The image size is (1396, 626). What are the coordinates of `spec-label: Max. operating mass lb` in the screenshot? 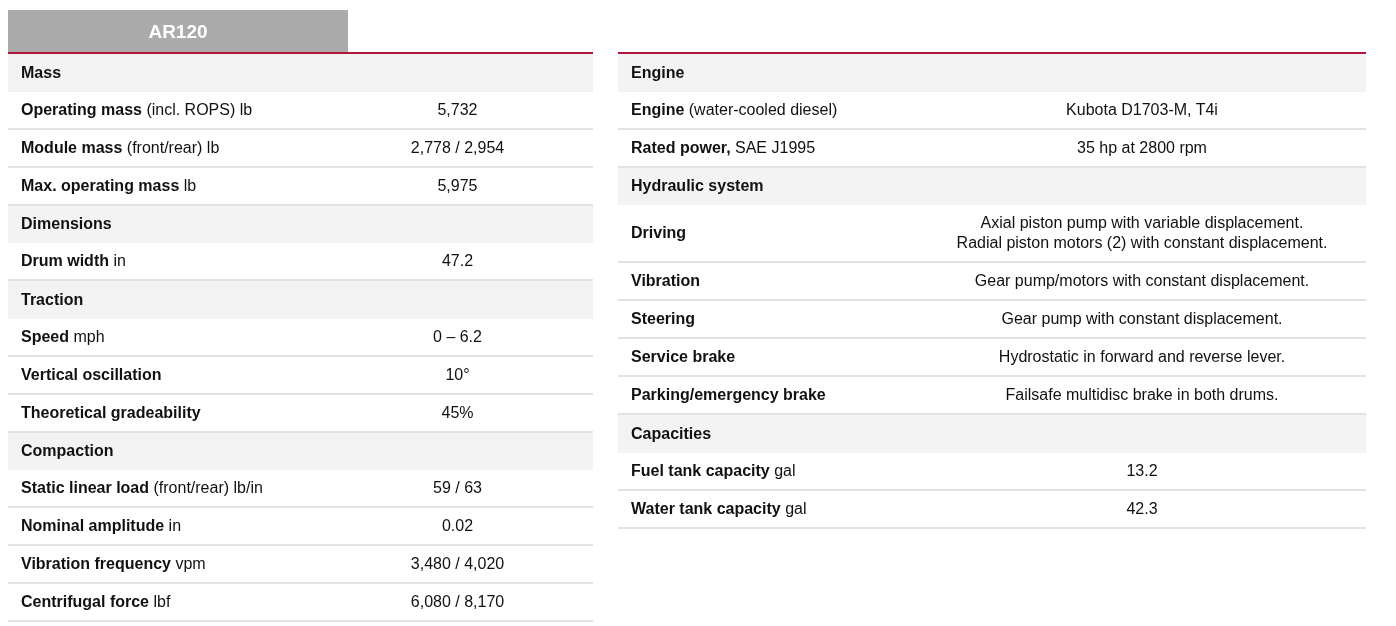 It's located at (109, 185).